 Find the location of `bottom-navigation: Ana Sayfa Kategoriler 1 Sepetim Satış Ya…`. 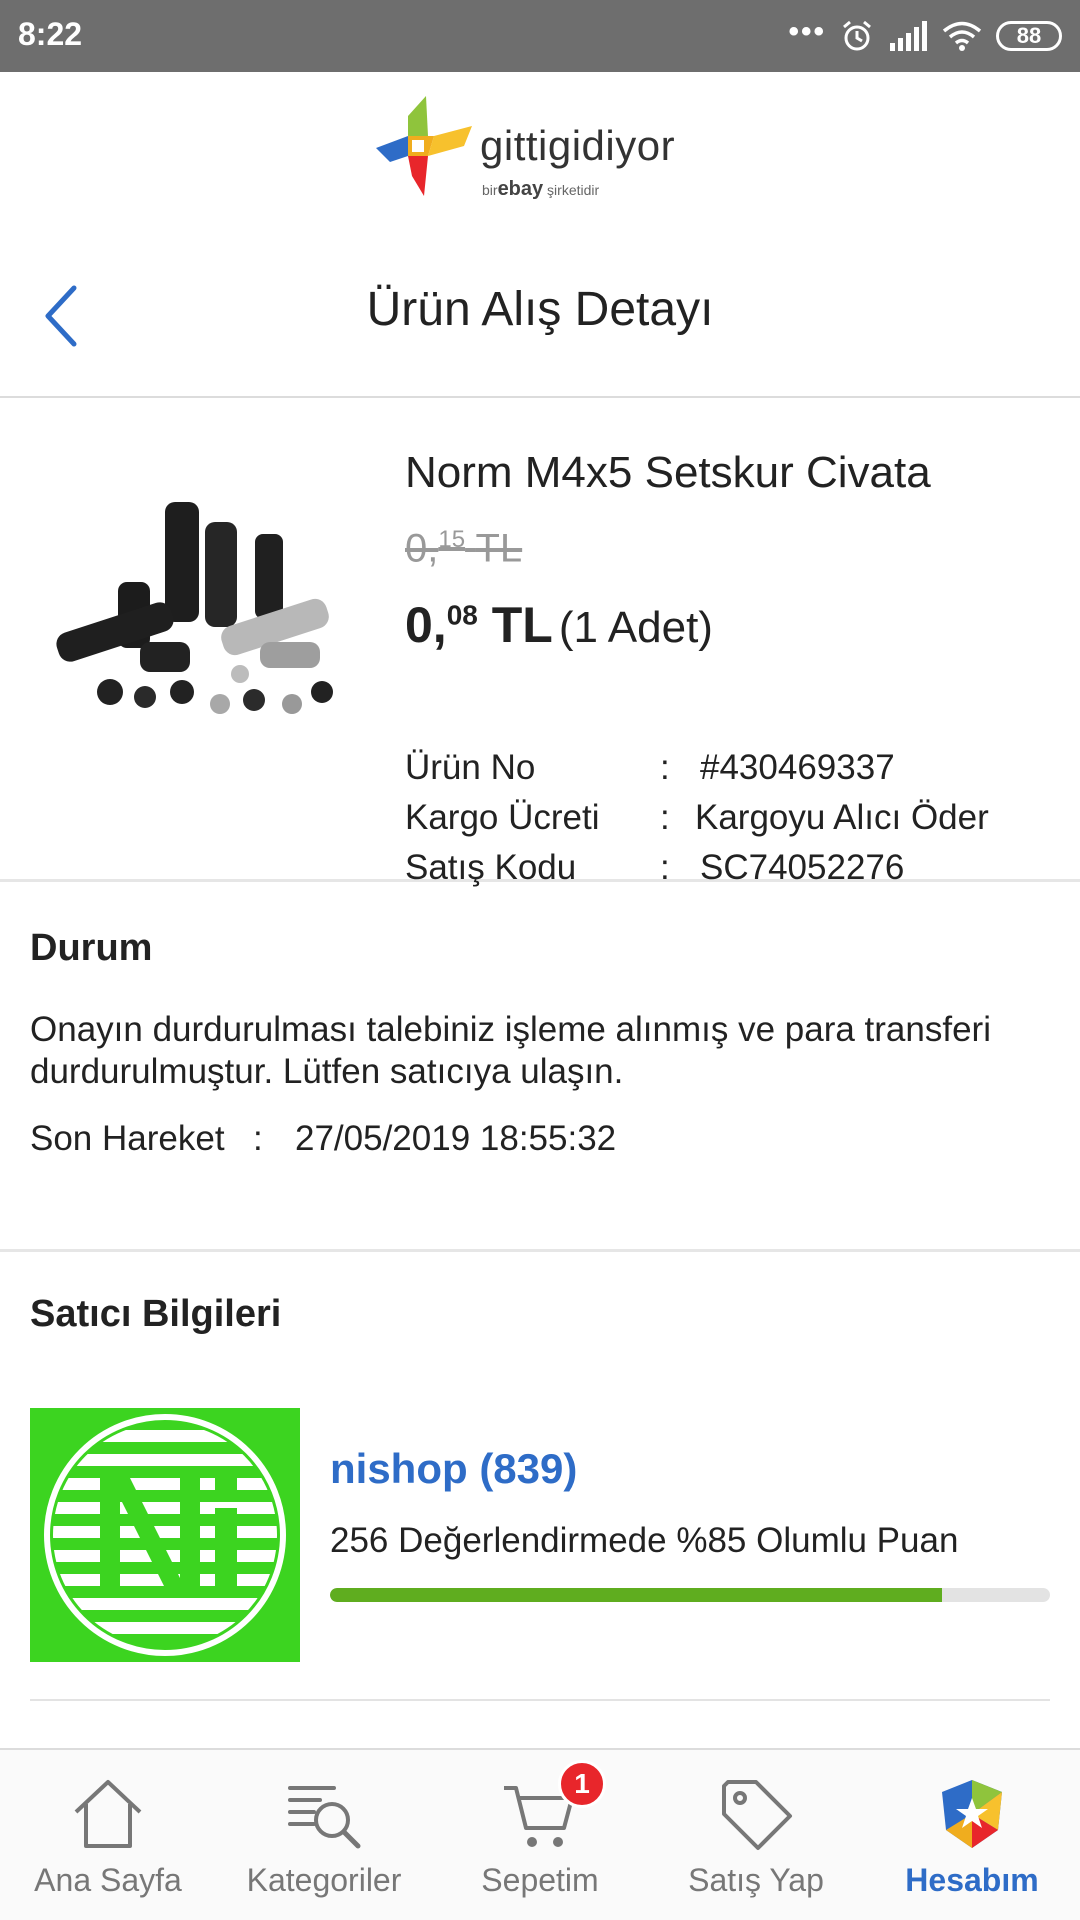

bottom-navigation: Ana Sayfa Kategoriler 1 Sepetim Satış Ya… is located at coordinates (540, 1834).